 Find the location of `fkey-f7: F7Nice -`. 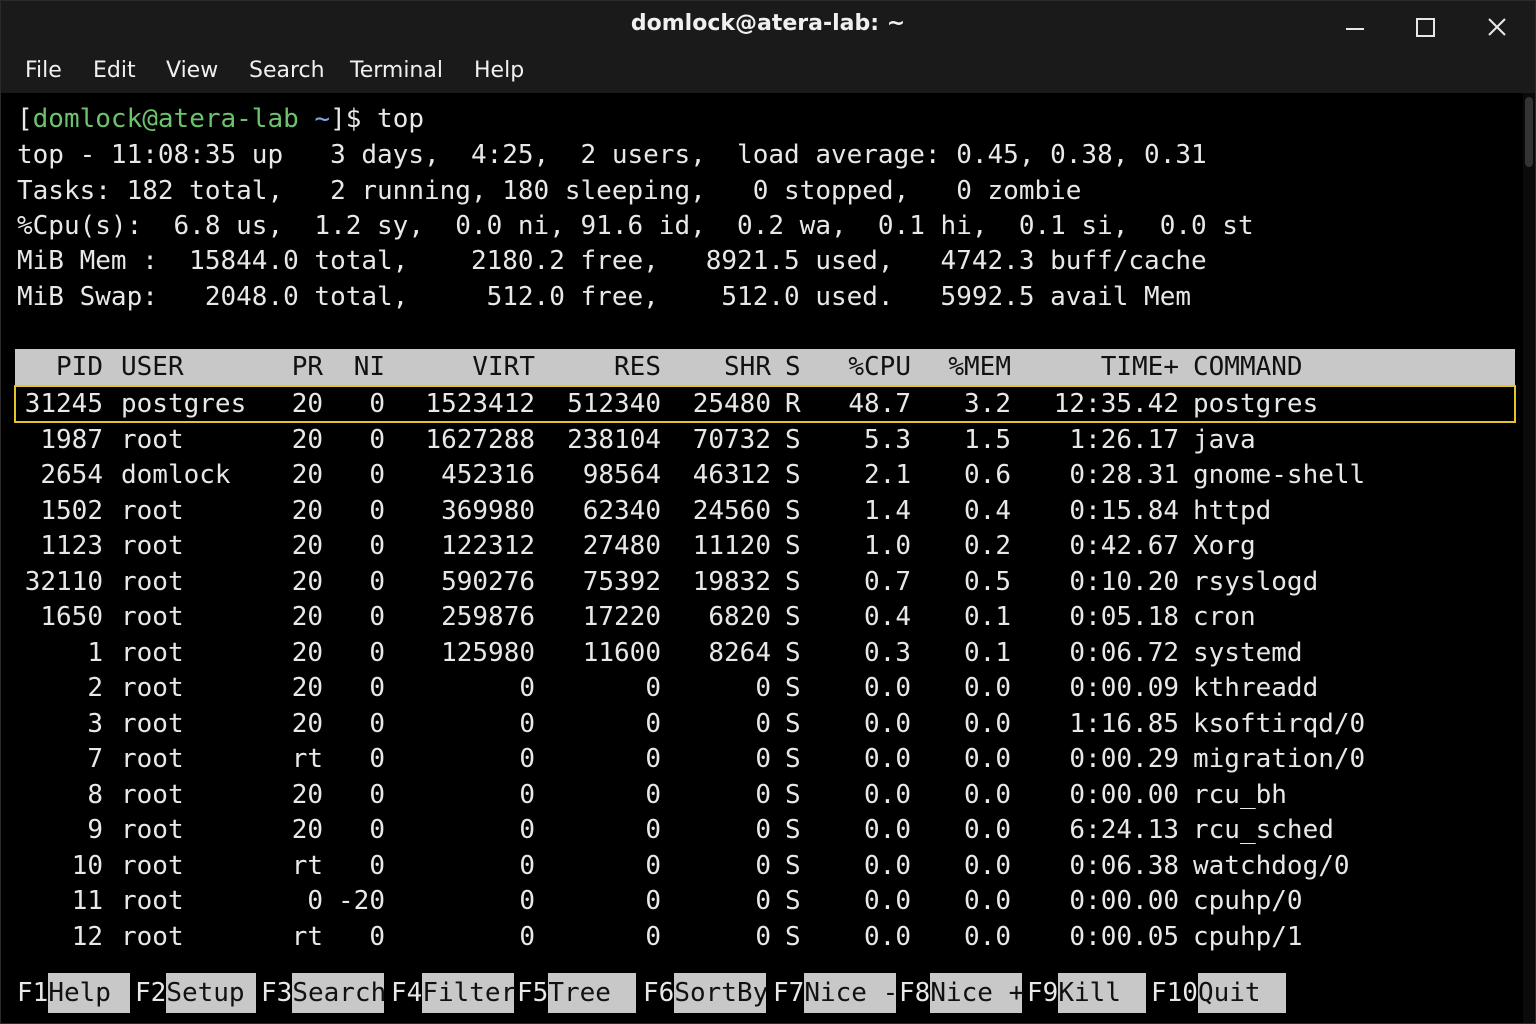

fkey-f7: F7Nice - is located at coordinates (835, 993).